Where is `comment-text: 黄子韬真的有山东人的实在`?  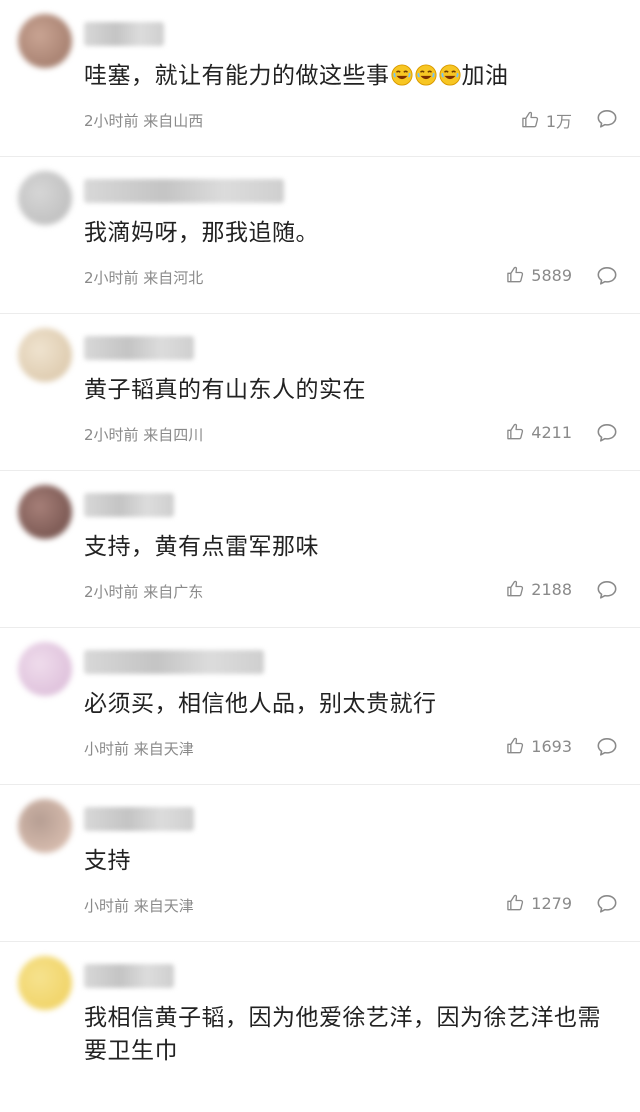
comment-text: 黄子韬真的有山东人的实在 is located at coordinates (225, 390).